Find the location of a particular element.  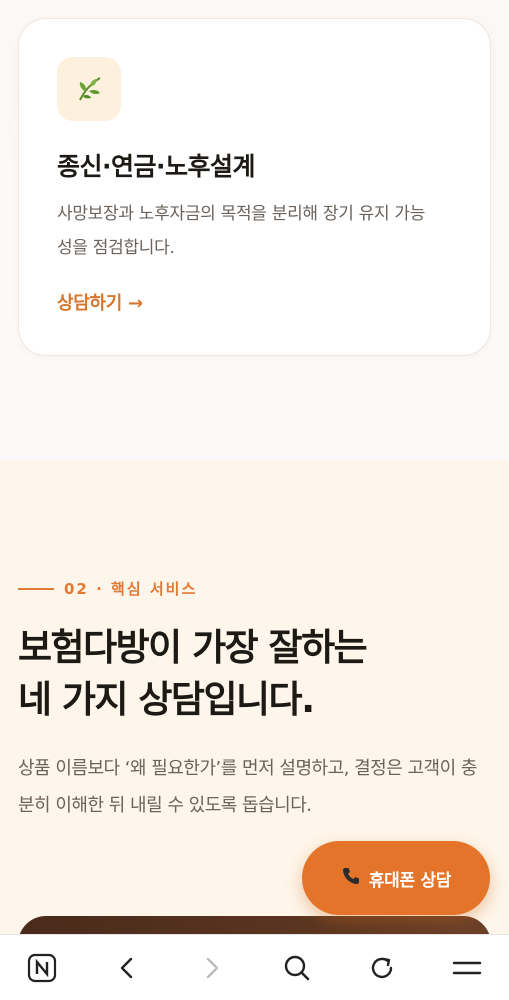

headline-line-1: 보험다방이 가장 잘하는 is located at coordinates (193, 647).